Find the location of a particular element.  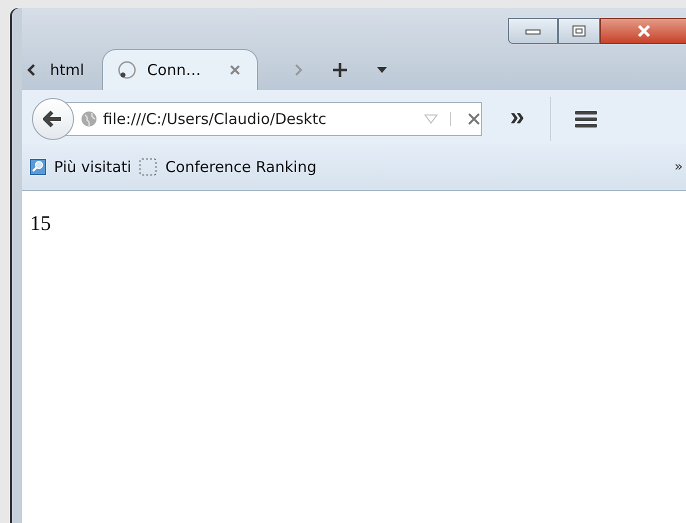

loading-icon is located at coordinates (127, 70).